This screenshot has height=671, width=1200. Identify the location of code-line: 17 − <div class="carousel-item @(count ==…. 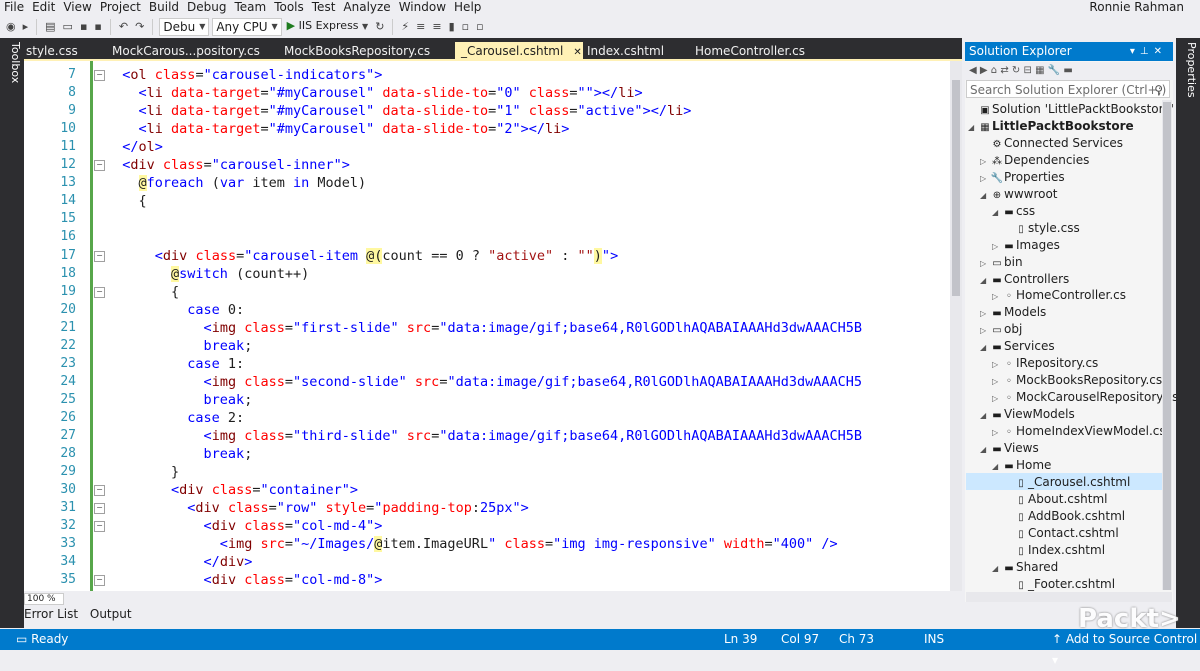
(493, 256).